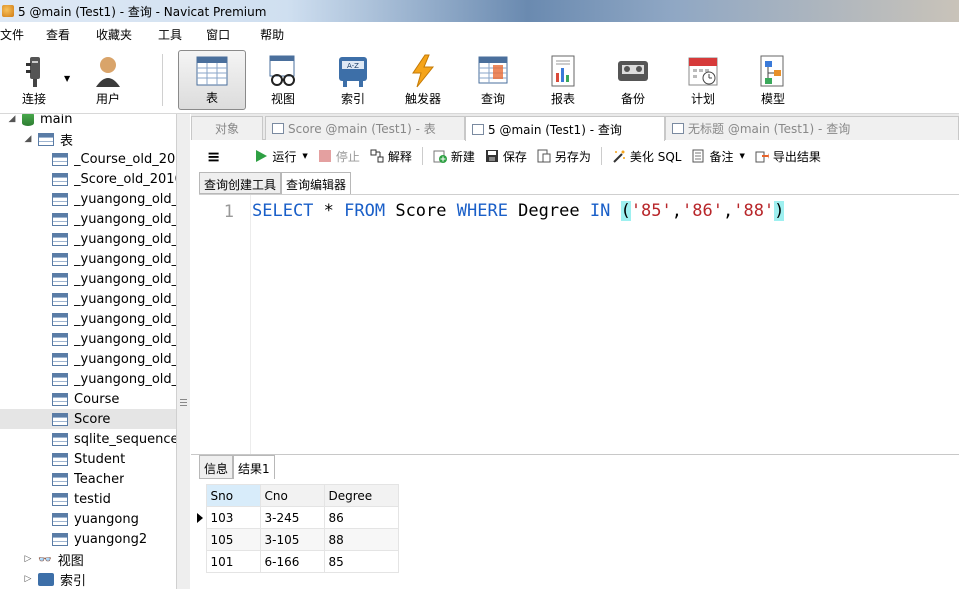 The image size is (959, 589). Describe the element at coordinates (212, 80) in the screenshot. I see `table-button: 表` at that location.